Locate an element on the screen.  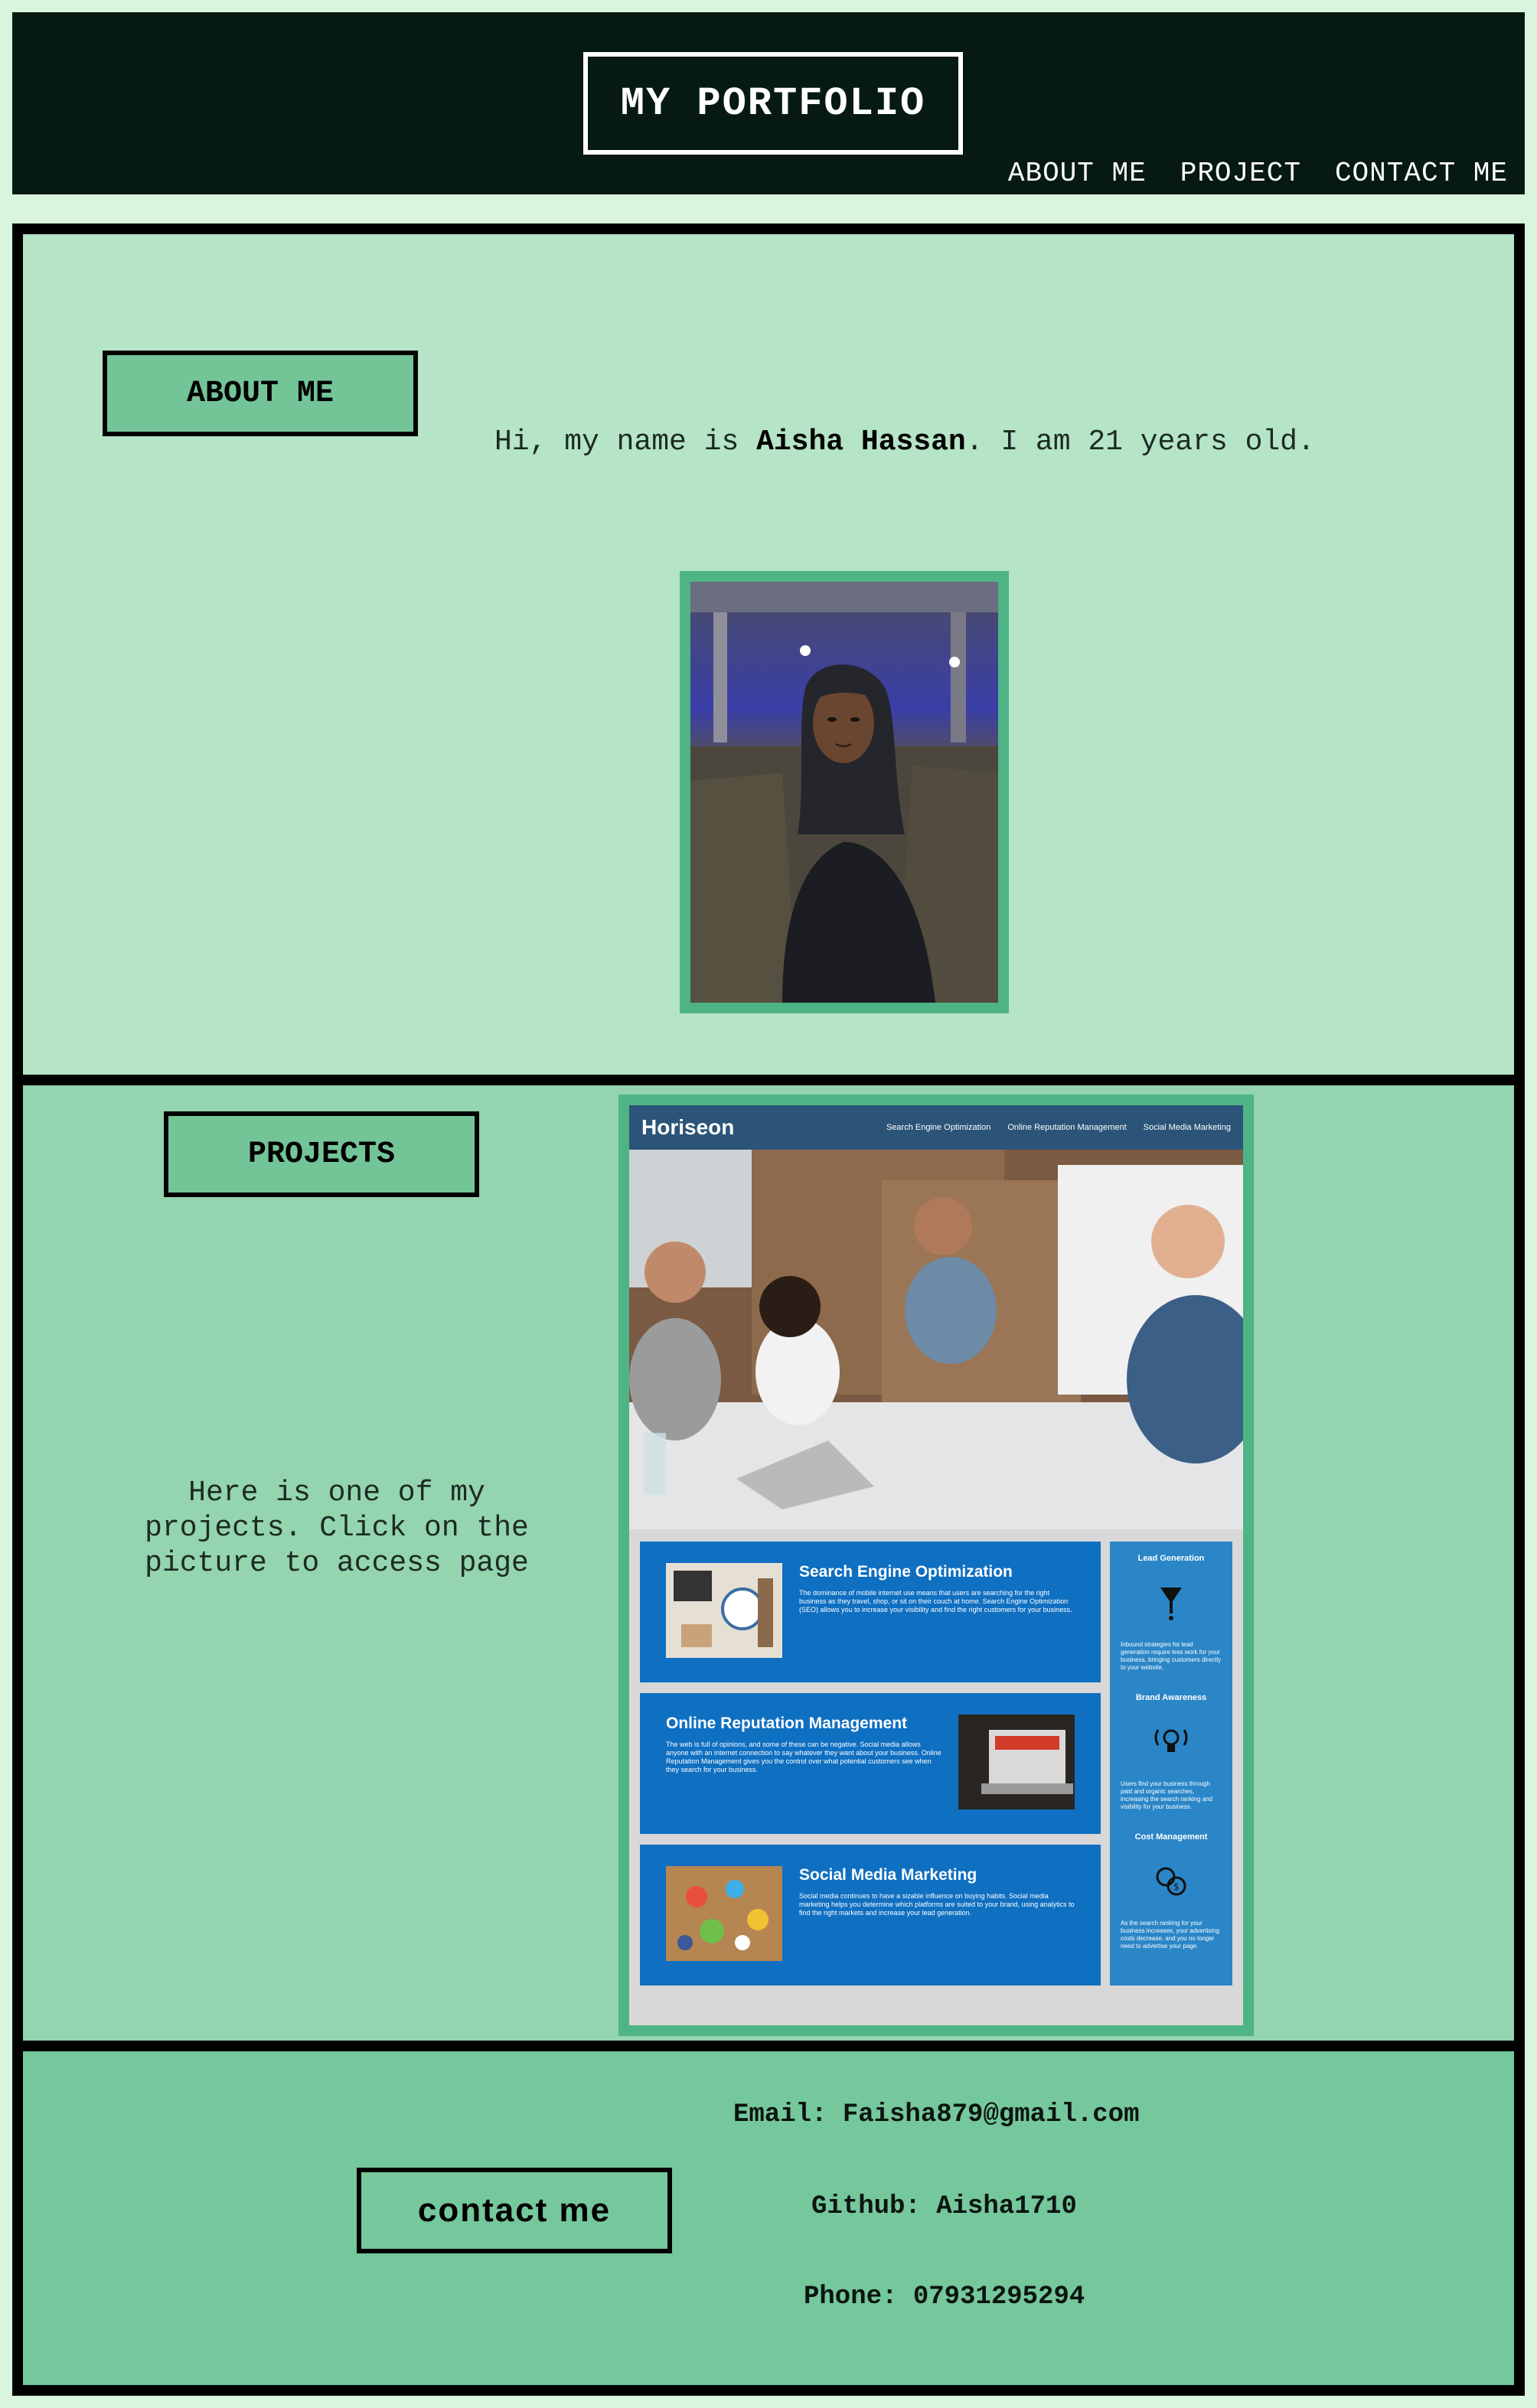
horiseon-nav-item: Online Reputation Management is located at coordinates (1067, 1127).